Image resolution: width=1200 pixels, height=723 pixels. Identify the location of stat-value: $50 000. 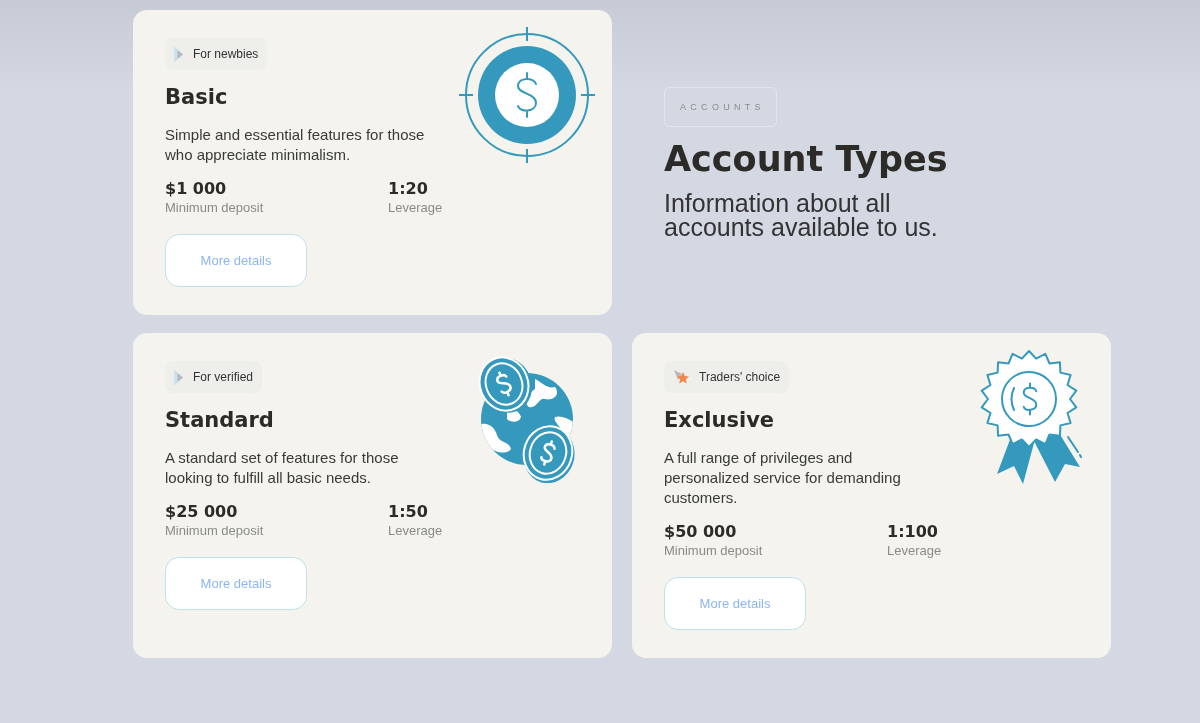
(701, 532).